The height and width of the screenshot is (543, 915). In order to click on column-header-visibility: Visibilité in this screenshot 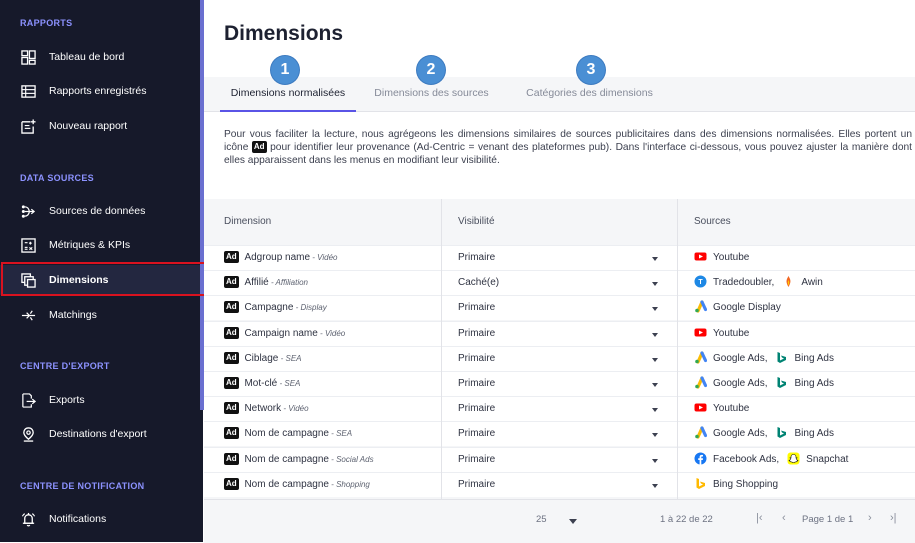, I will do `click(476, 222)`.